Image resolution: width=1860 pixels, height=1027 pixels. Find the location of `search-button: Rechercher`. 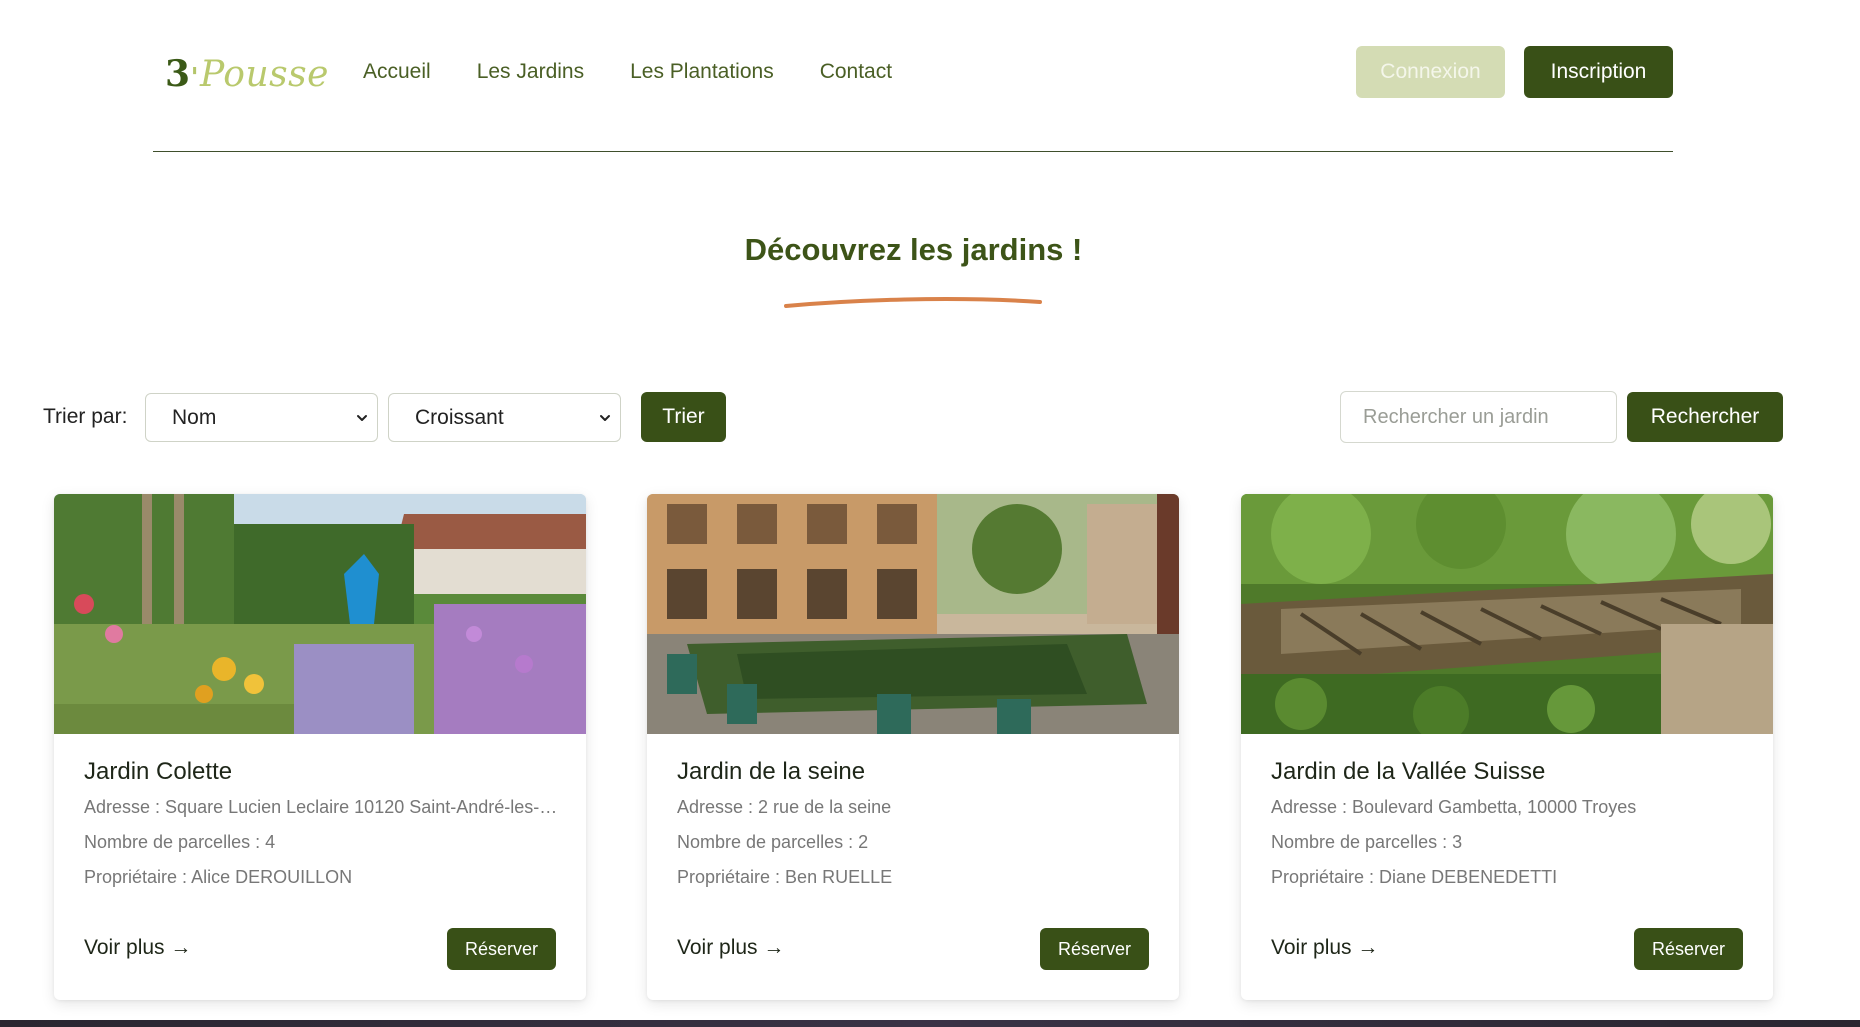

search-button: Rechercher is located at coordinates (1705, 417).